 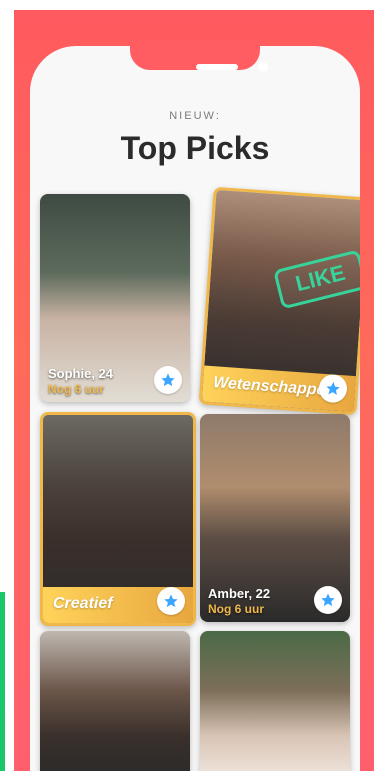 I want to click on banner-label: Creatief, so click(x=83, y=603).